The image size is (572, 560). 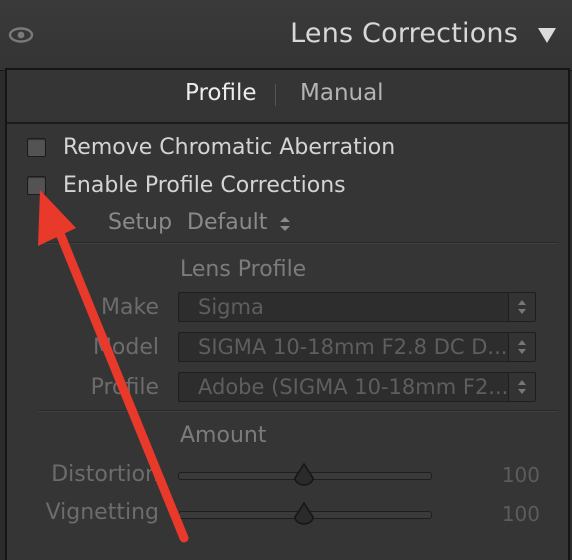 What do you see at coordinates (120, 382) in the screenshot?
I see `arrow-shaft` at bounding box center [120, 382].